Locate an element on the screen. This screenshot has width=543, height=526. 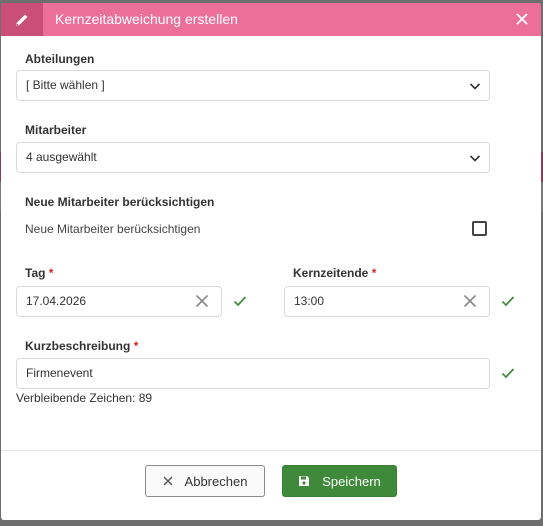
save-button: Speichern is located at coordinates (339, 481).